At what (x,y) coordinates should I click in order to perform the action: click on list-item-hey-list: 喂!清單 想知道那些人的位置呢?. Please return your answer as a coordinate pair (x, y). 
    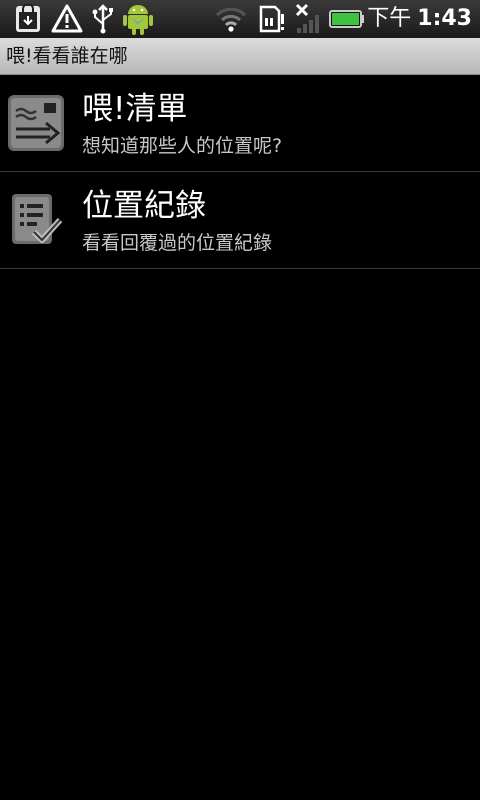
    Looking at the image, I should click on (240, 123).